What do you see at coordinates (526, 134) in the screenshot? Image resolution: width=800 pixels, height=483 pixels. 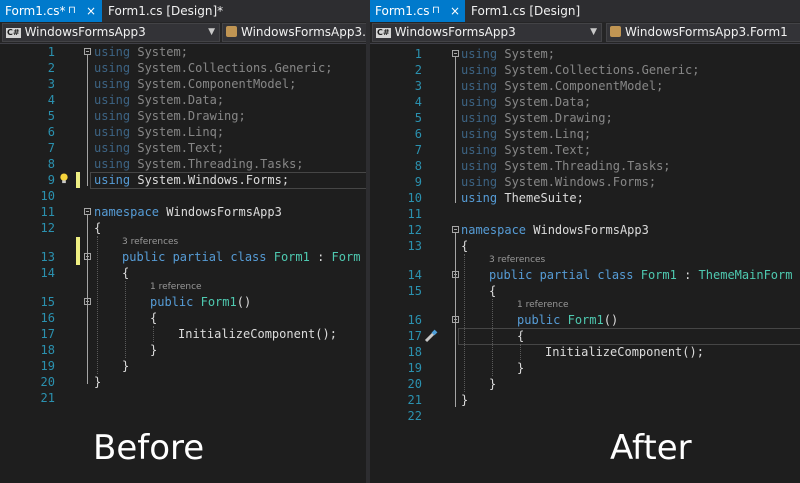 I see `code-line: using System.Linq;` at bounding box center [526, 134].